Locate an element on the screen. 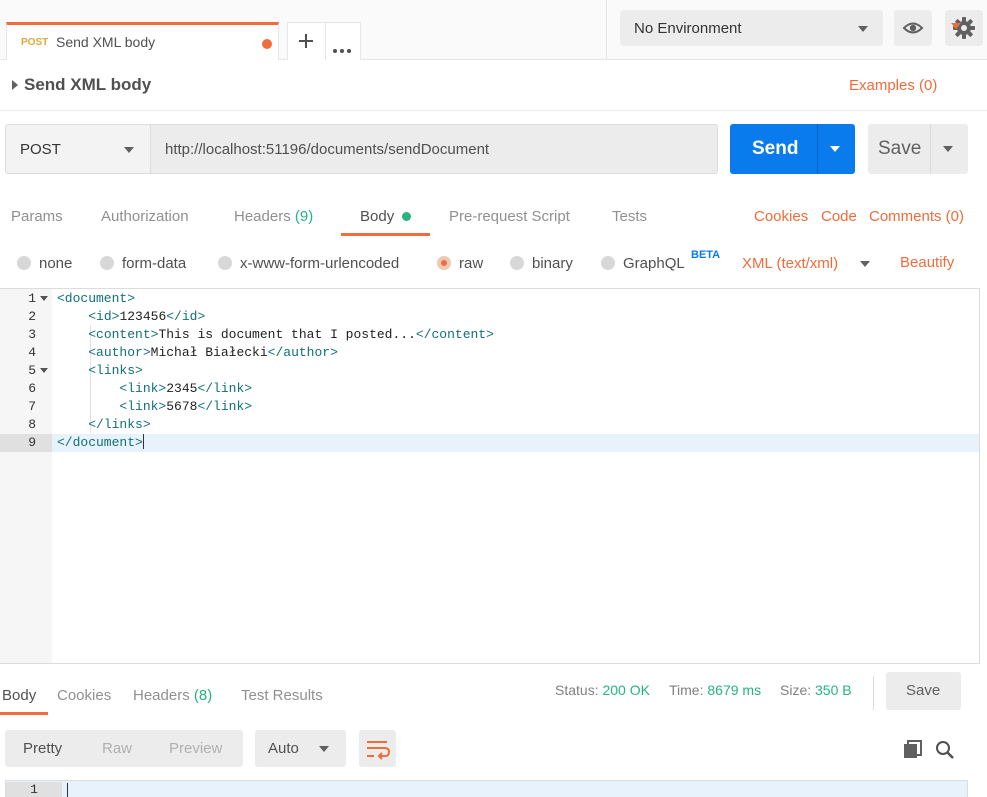 This screenshot has width=987, height=797. view-mode-preview: Preview is located at coordinates (195, 748).